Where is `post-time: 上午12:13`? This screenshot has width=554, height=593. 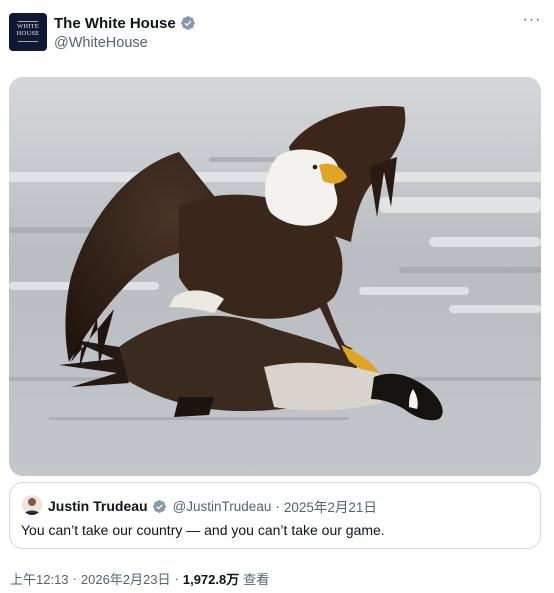
post-time: 上午12:13 is located at coordinates (39, 578).